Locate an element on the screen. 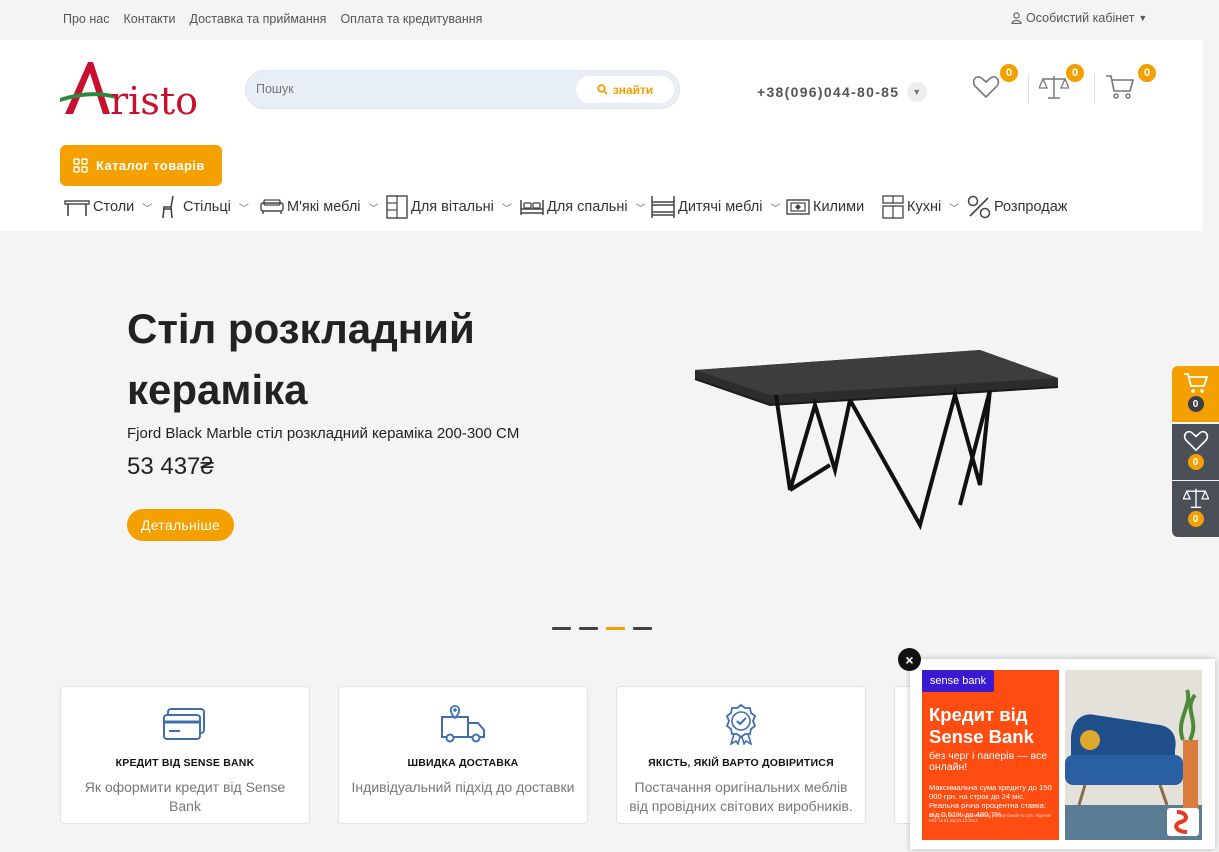  search-button-label: знайти is located at coordinates (633, 89).